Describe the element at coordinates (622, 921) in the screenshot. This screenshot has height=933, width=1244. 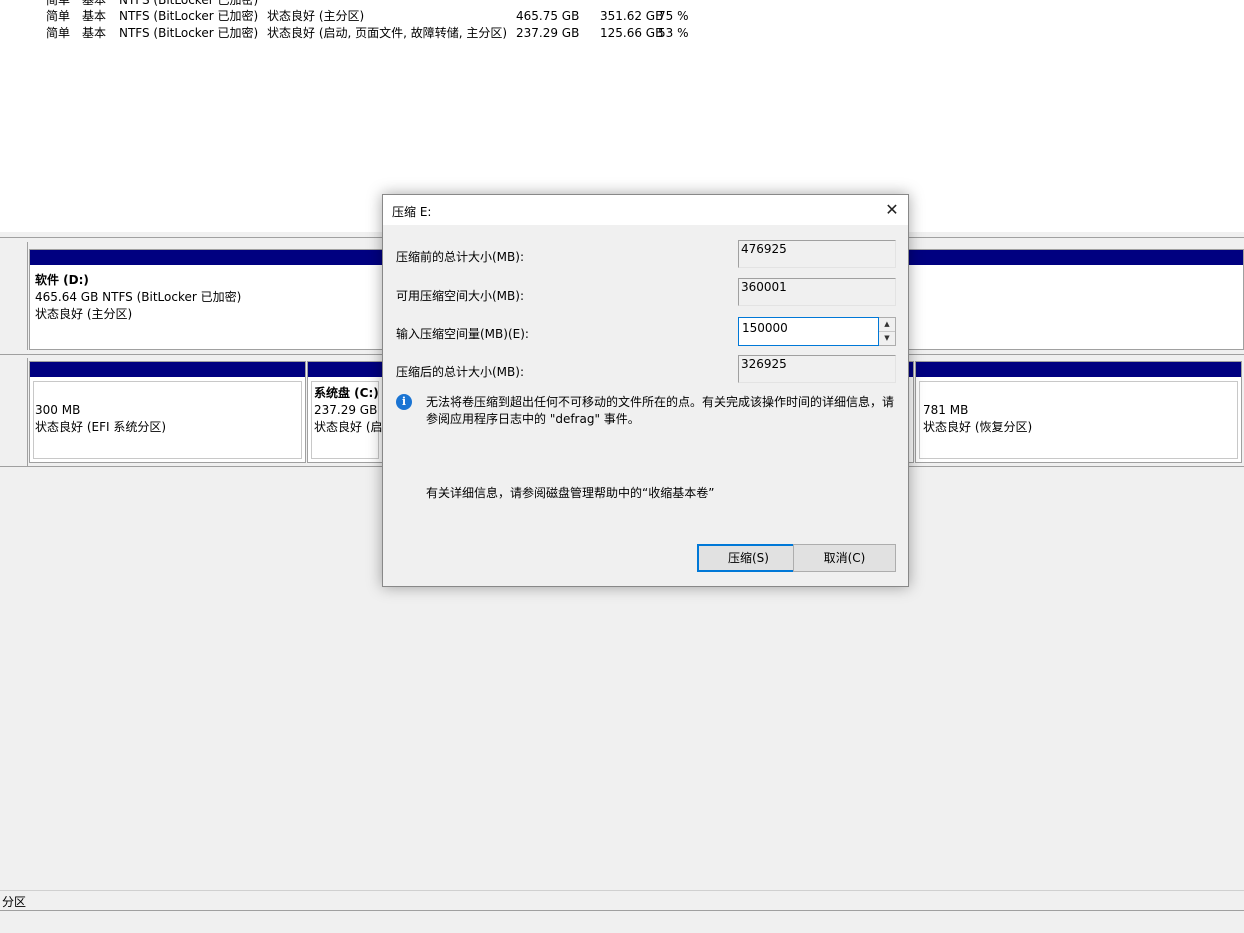
I see `status-bar` at that location.